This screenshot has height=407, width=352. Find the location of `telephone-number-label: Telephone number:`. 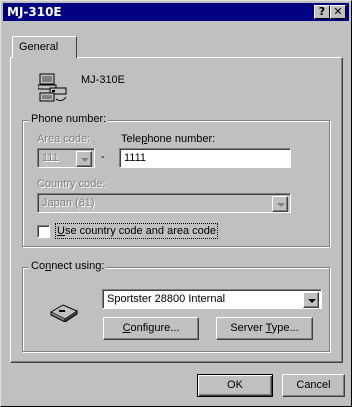

telephone-number-label: Telephone number: is located at coordinates (168, 139).